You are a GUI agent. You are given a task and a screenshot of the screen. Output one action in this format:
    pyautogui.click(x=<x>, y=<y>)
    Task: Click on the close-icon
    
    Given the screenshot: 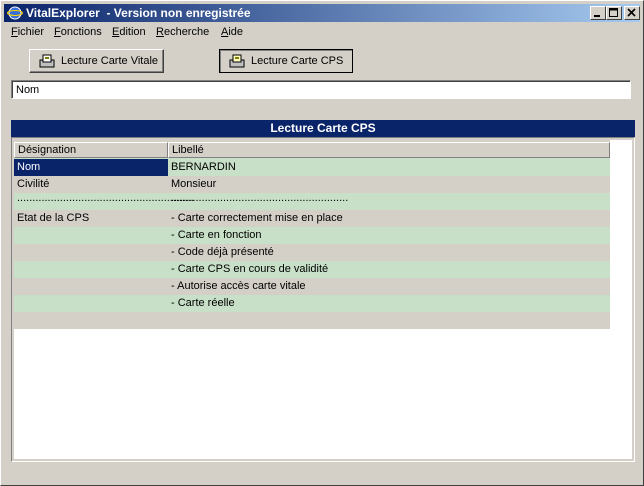 What is the action you would take?
    pyautogui.click(x=631, y=12)
    